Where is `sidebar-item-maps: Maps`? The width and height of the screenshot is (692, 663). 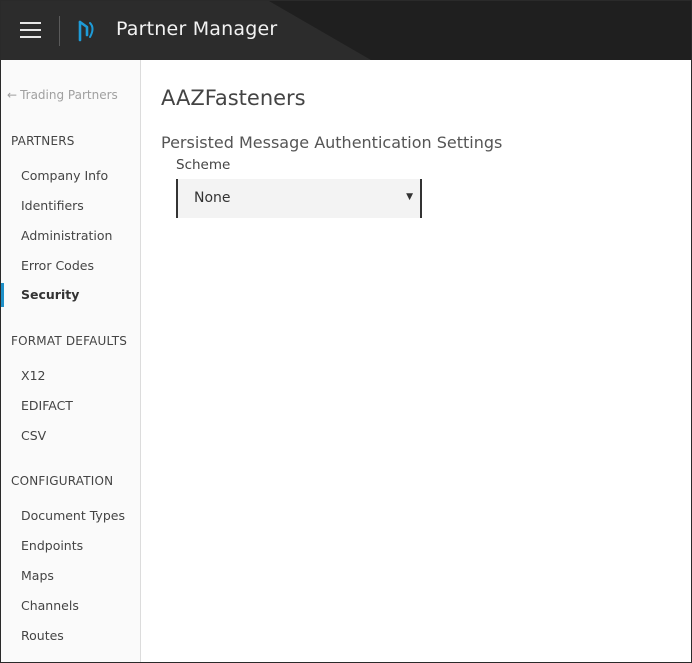
sidebar-item-maps: Maps is located at coordinates (70, 576).